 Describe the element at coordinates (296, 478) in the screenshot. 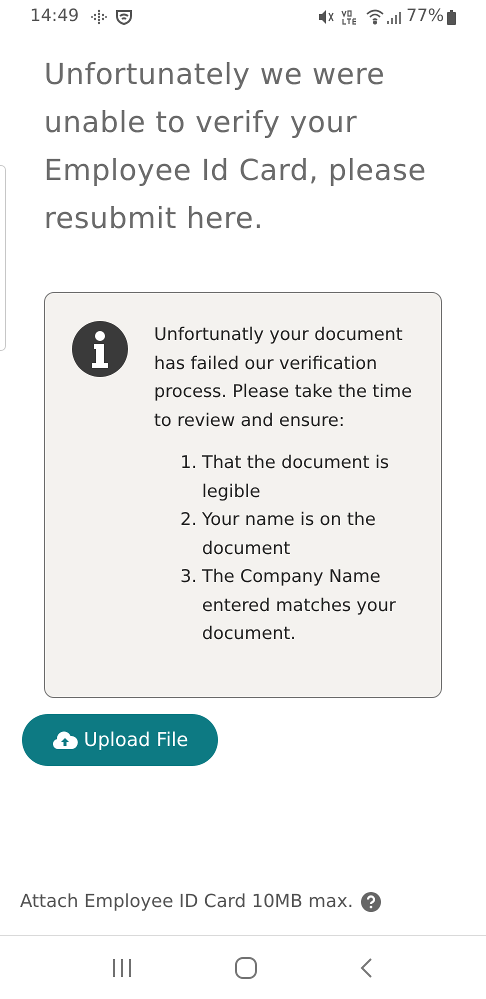

I see `list-item-text: That the document is legible` at that location.